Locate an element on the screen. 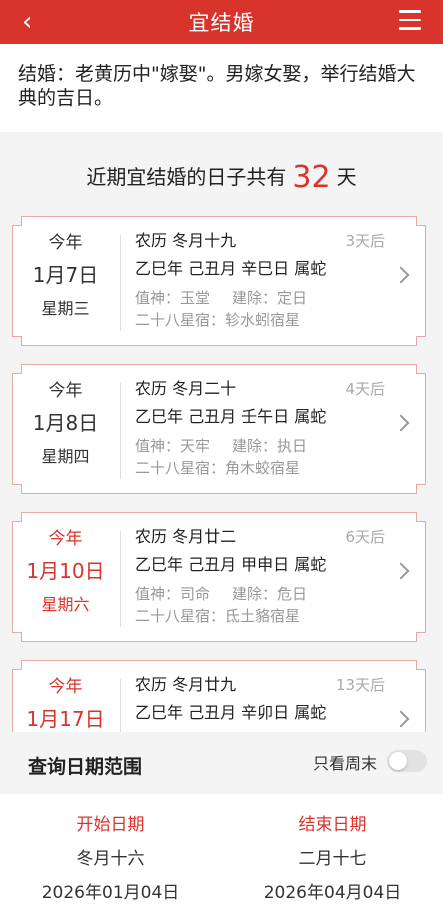 Image resolution: width=443 pixels, height=920 pixels. start-date-label: 开始日期 is located at coordinates (110, 825).